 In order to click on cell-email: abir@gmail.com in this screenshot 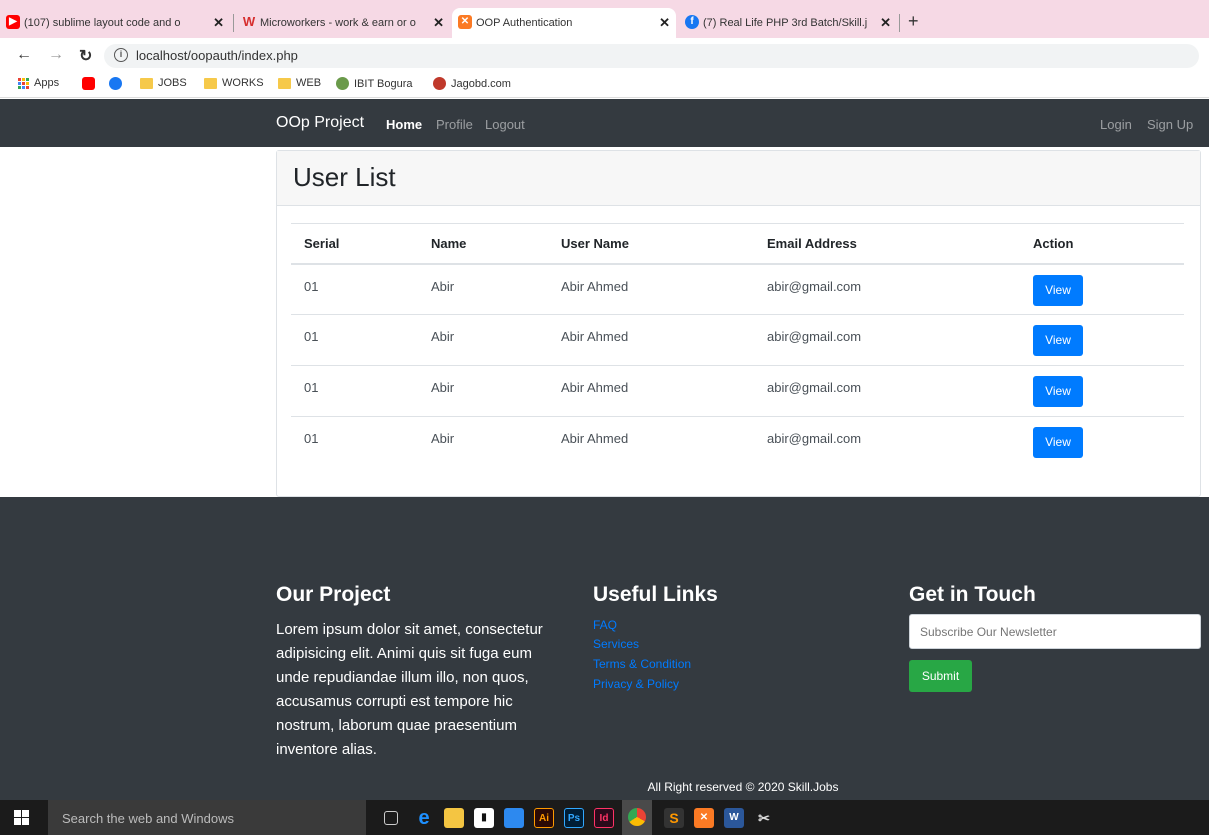, I will do `click(887, 340)`.